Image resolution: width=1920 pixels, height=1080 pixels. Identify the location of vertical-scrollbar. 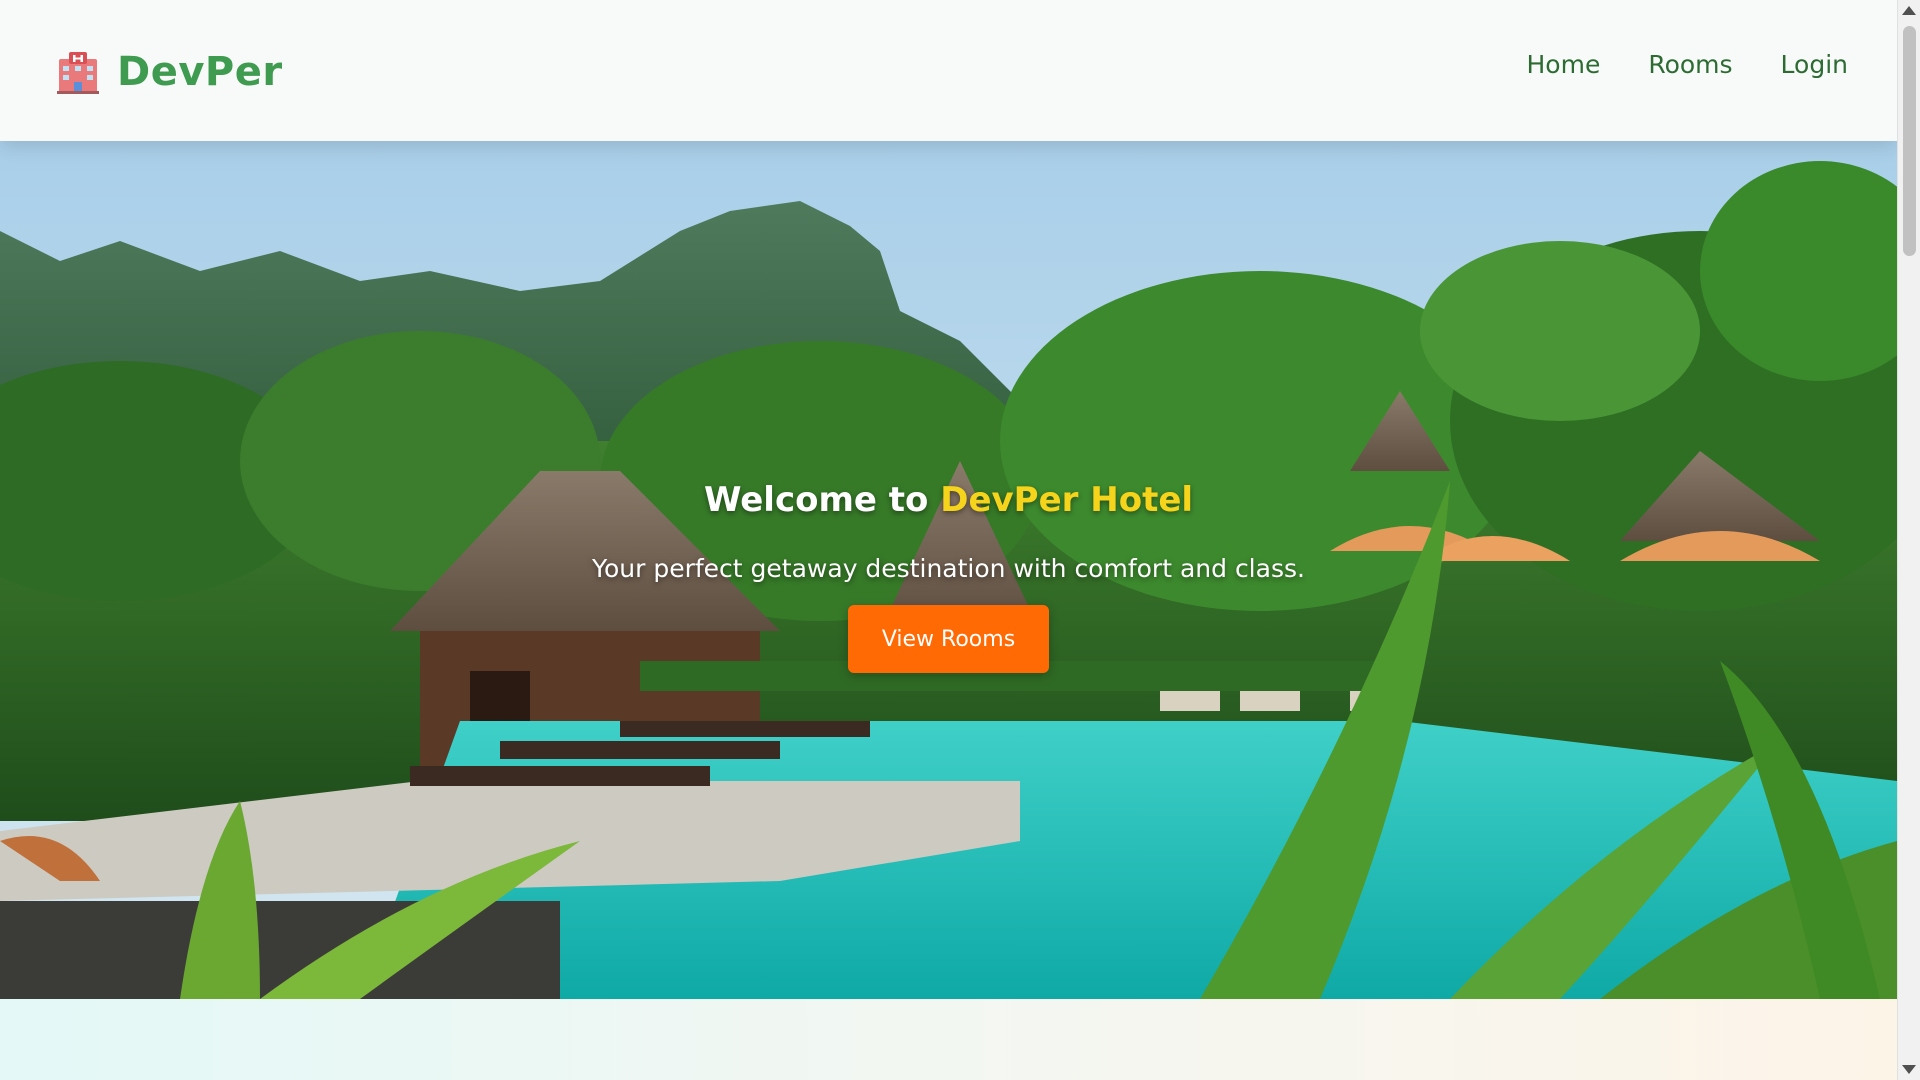
(1908, 540).